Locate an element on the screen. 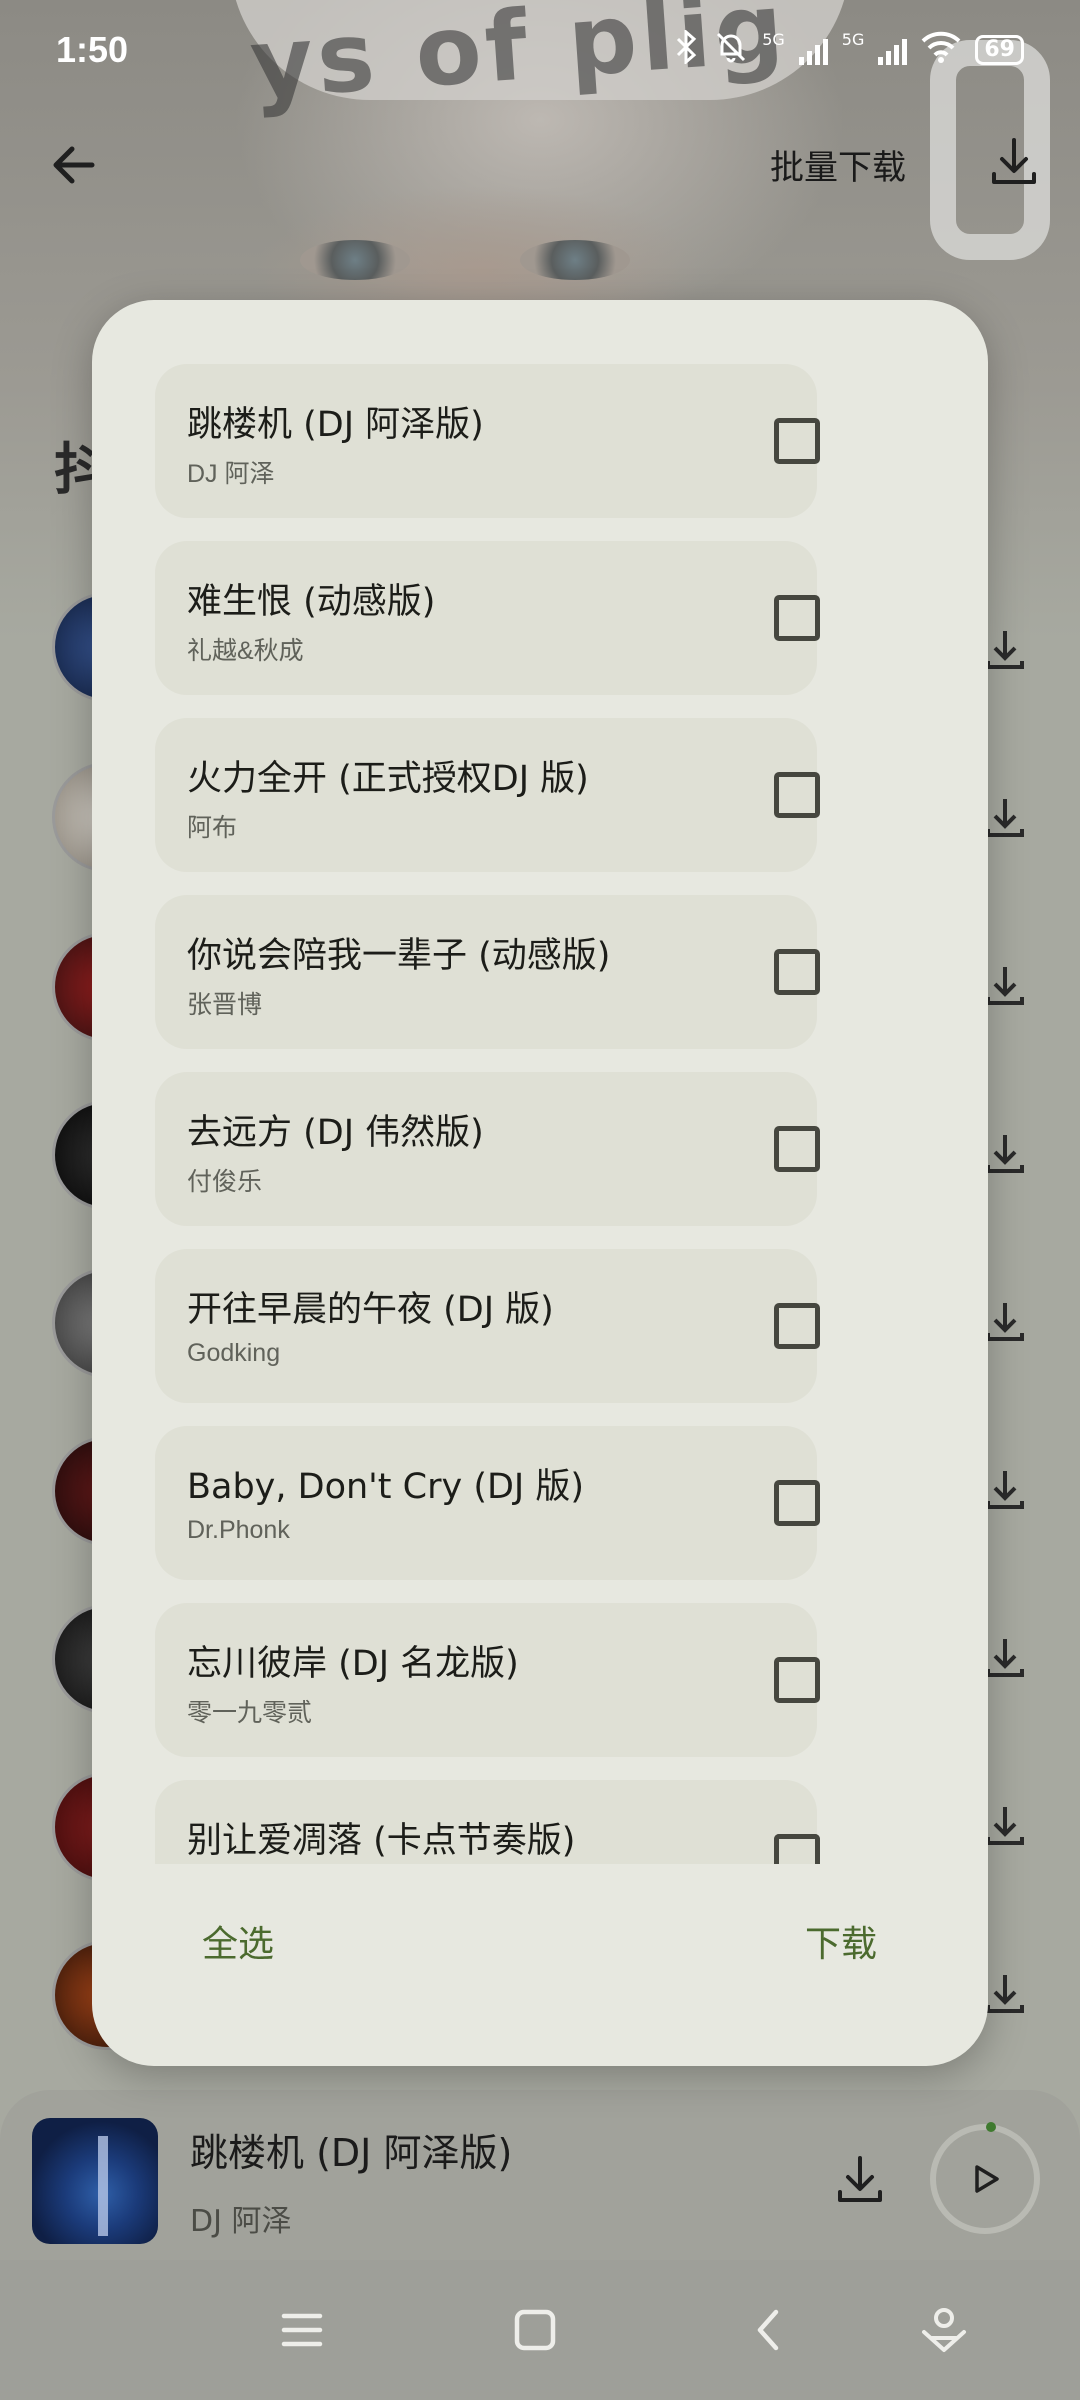 This screenshot has width=1080, height=2400. song-artist: Dr.Phonk is located at coordinates (238, 1530).